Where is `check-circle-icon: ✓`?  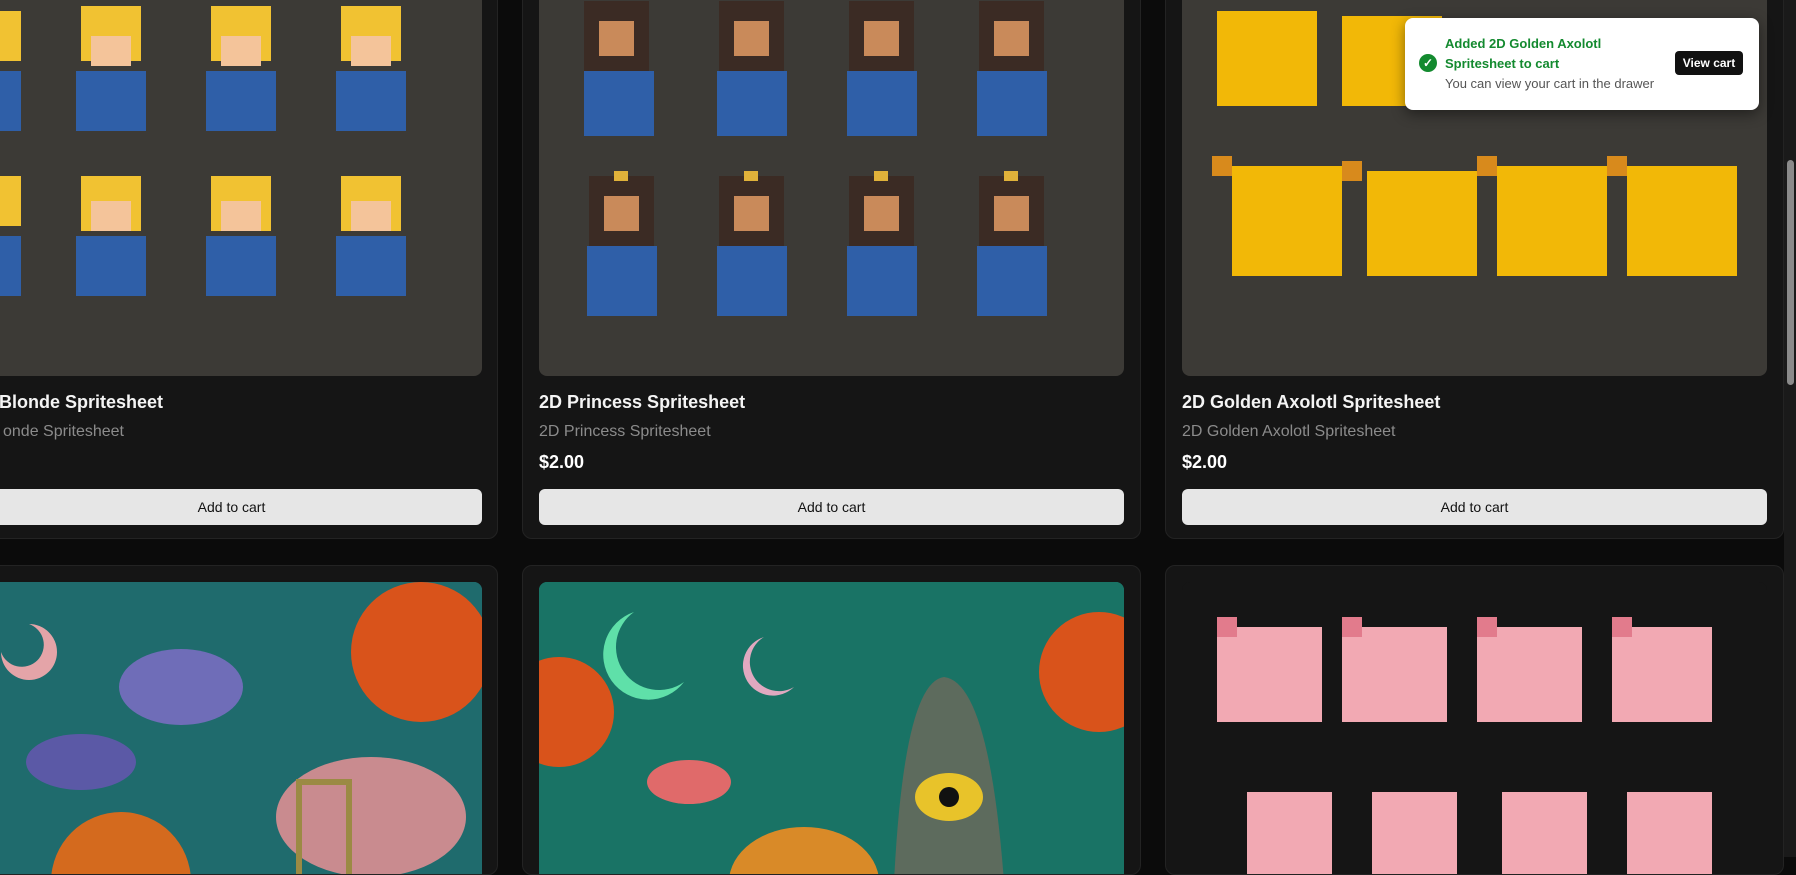
check-circle-icon: ✓ is located at coordinates (1428, 63).